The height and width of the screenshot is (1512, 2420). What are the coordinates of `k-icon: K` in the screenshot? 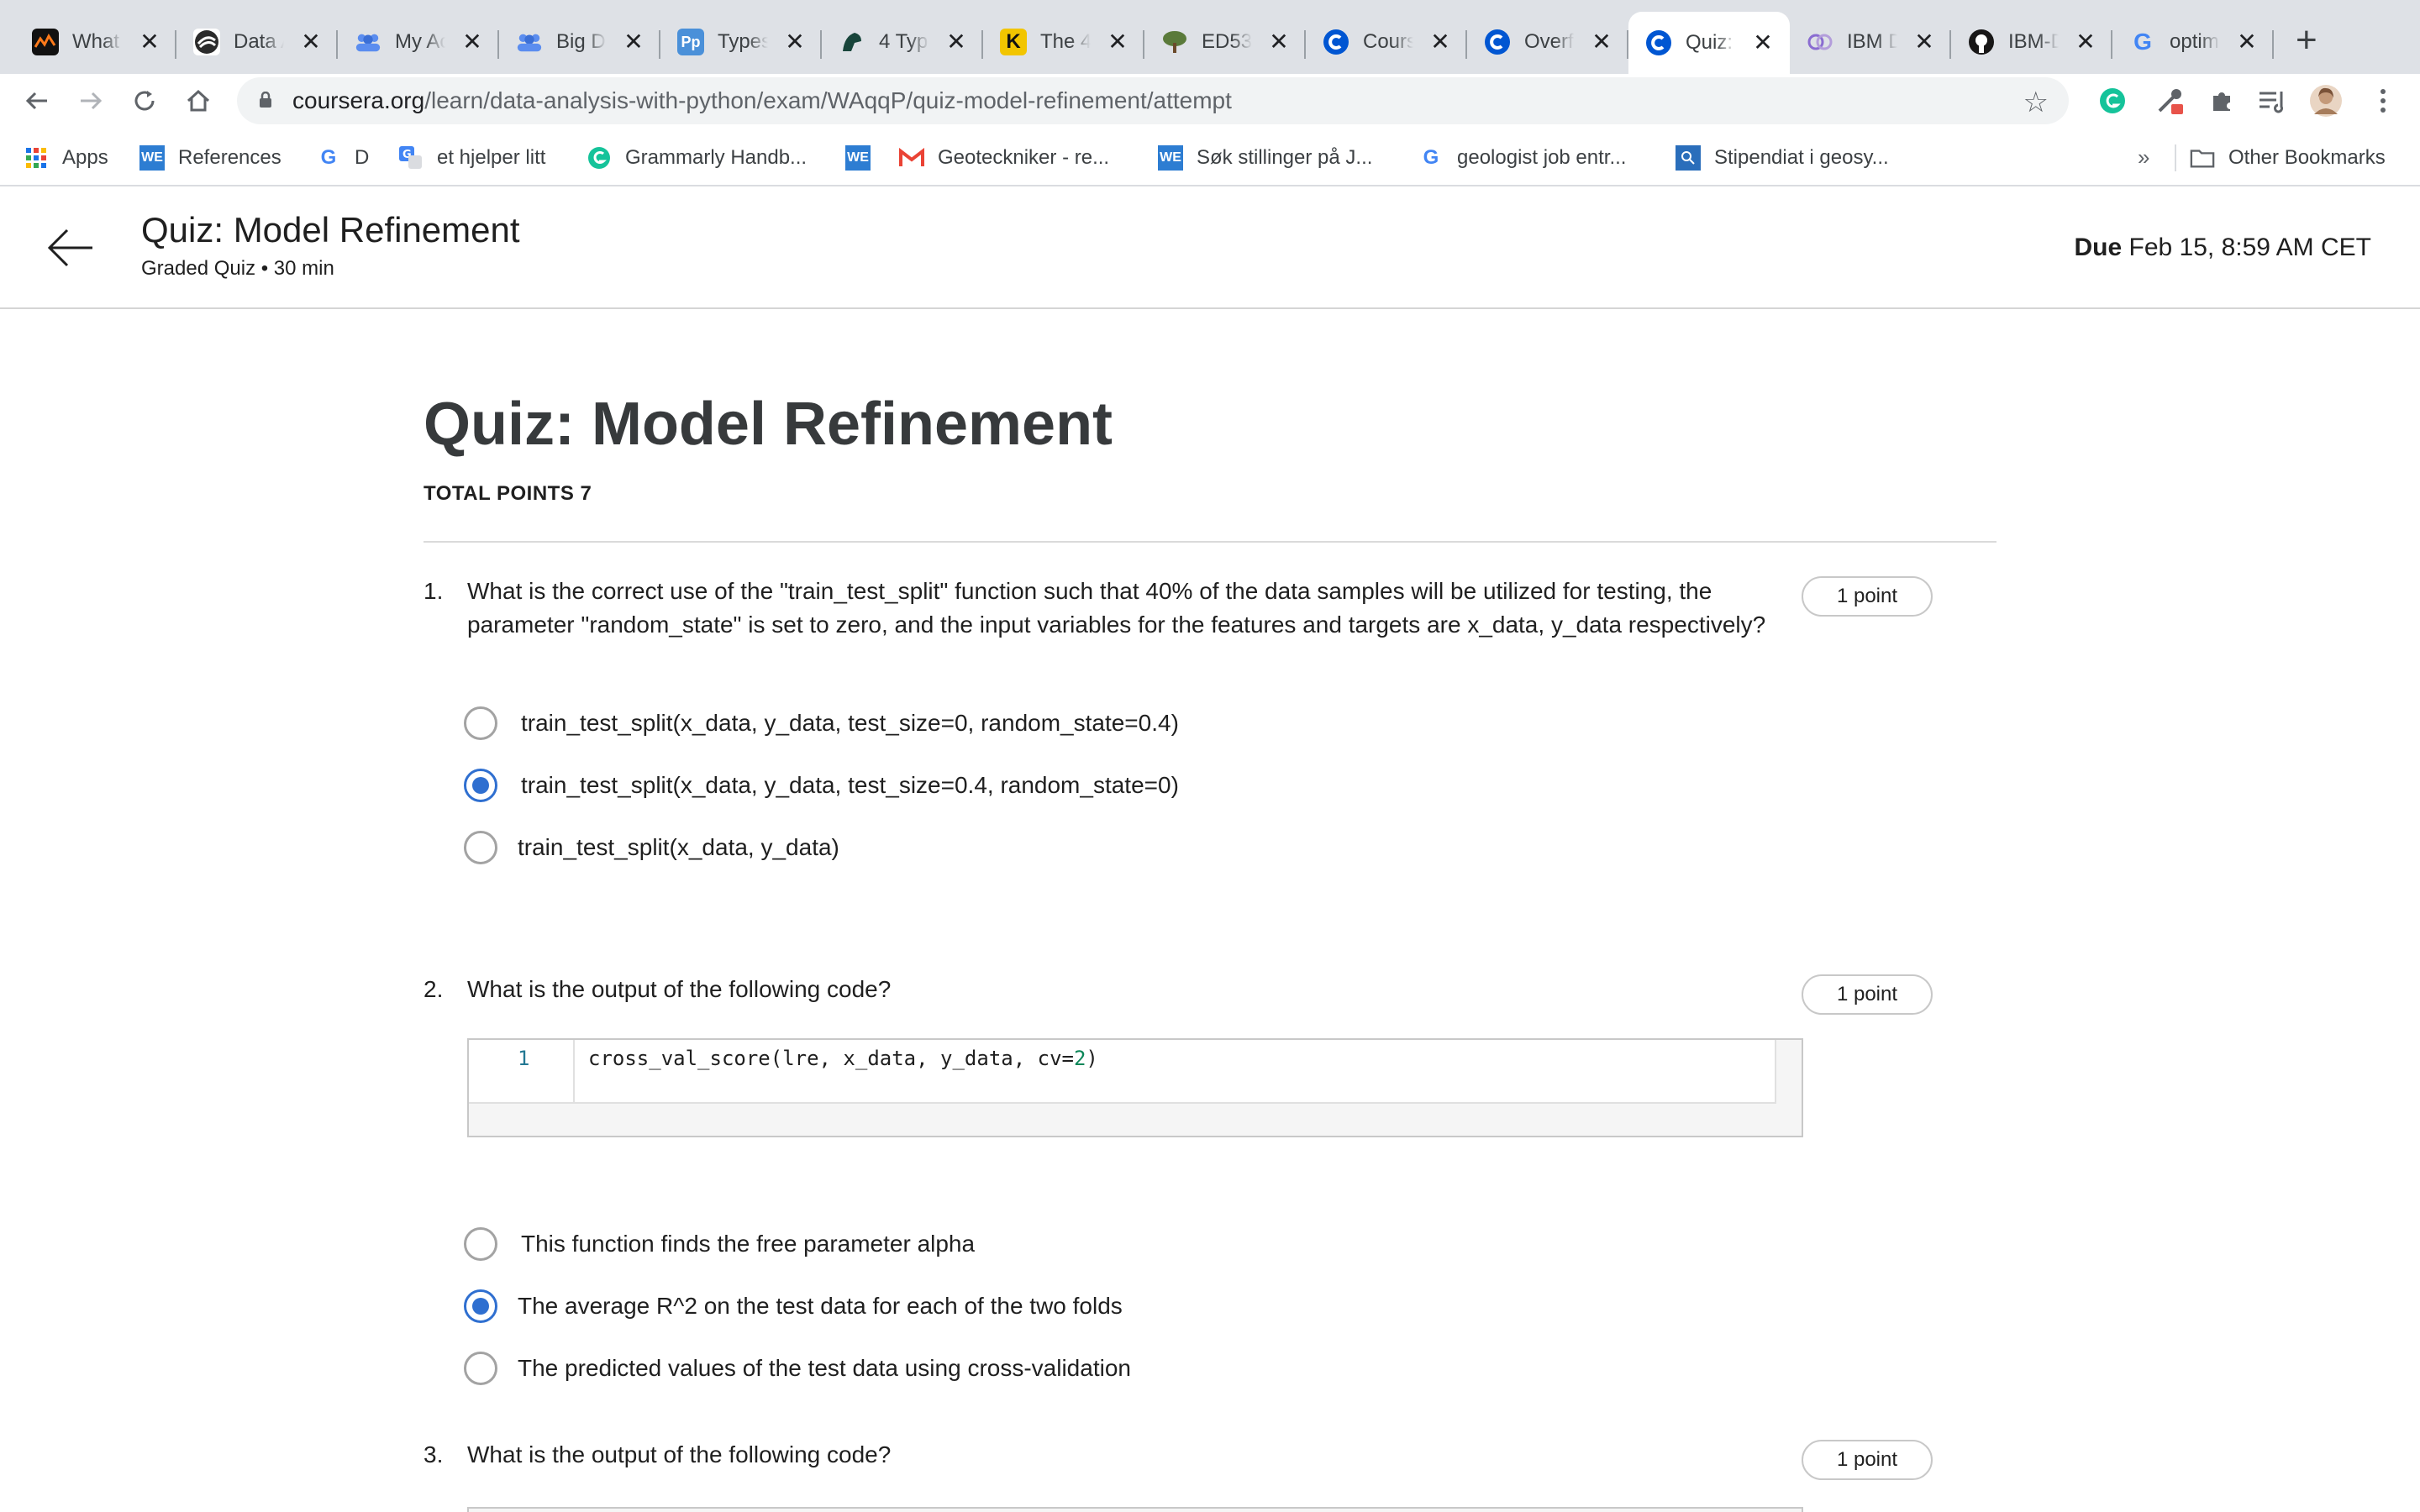 It's located at (1014, 42).